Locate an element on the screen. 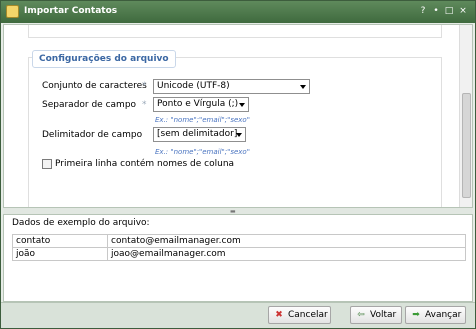  next-label: Avançar is located at coordinates (443, 315).